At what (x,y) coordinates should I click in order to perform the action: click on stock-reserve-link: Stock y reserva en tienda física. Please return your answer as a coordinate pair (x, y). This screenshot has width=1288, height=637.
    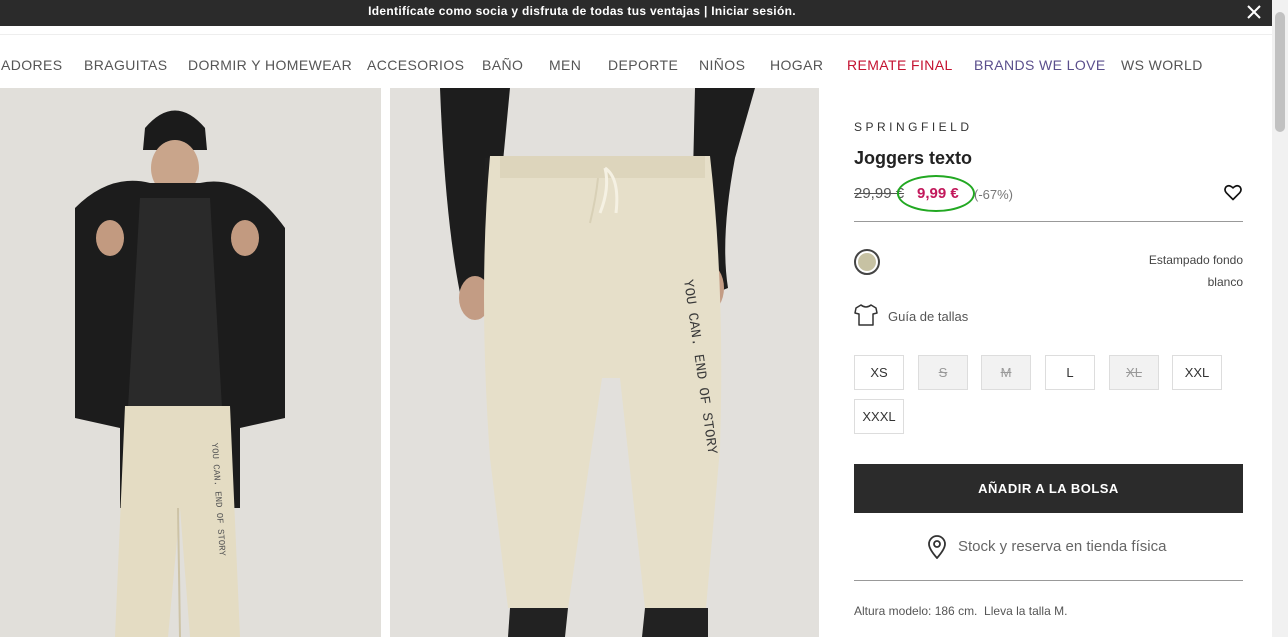
    Looking at the image, I should click on (1048, 547).